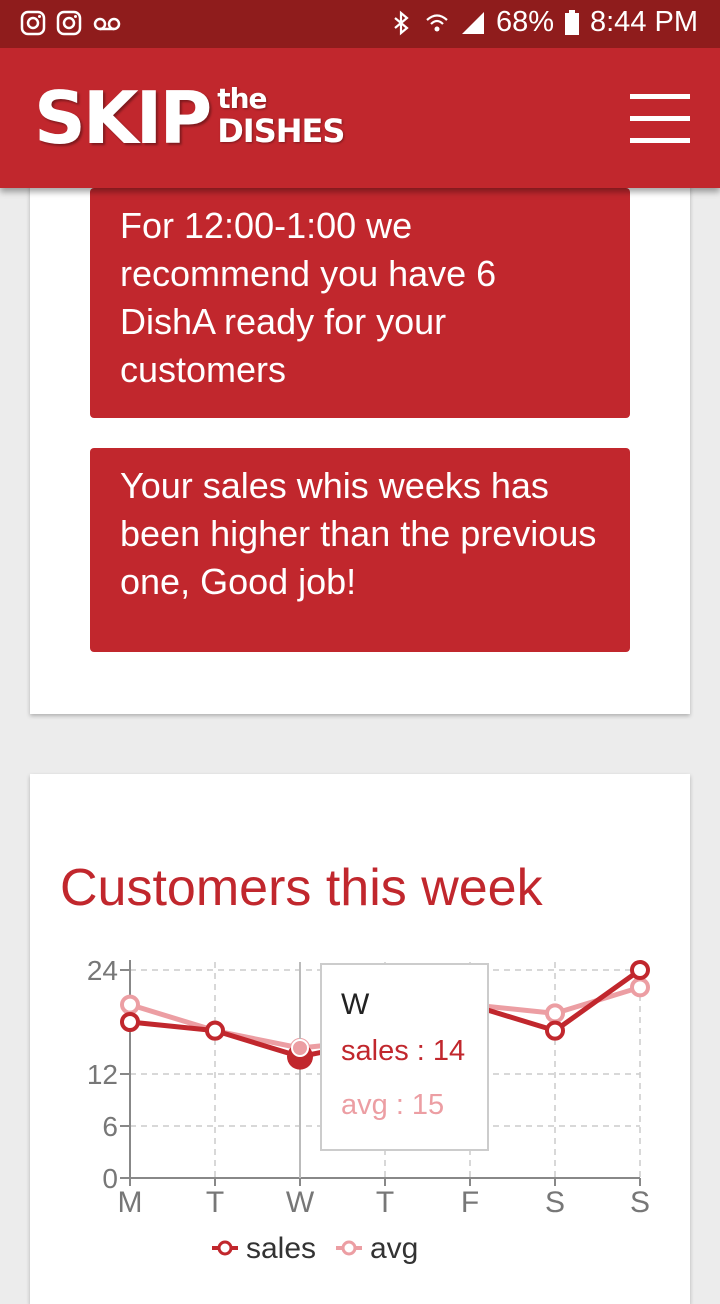  What do you see at coordinates (524, 22) in the screenshot?
I see `battery-percent: 68%` at bounding box center [524, 22].